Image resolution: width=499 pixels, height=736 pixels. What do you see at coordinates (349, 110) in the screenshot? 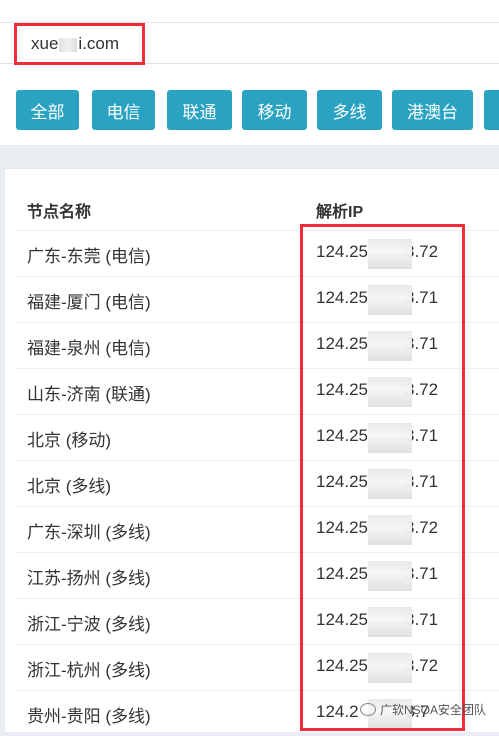
I see `filter-multiline-button: 多线` at bounding box center [349, 110].